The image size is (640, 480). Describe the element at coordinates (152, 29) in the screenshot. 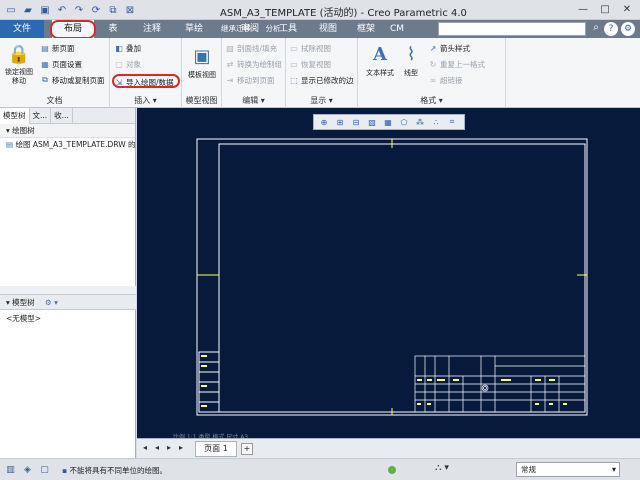

I see `tab-annotate: 注释` at that location.